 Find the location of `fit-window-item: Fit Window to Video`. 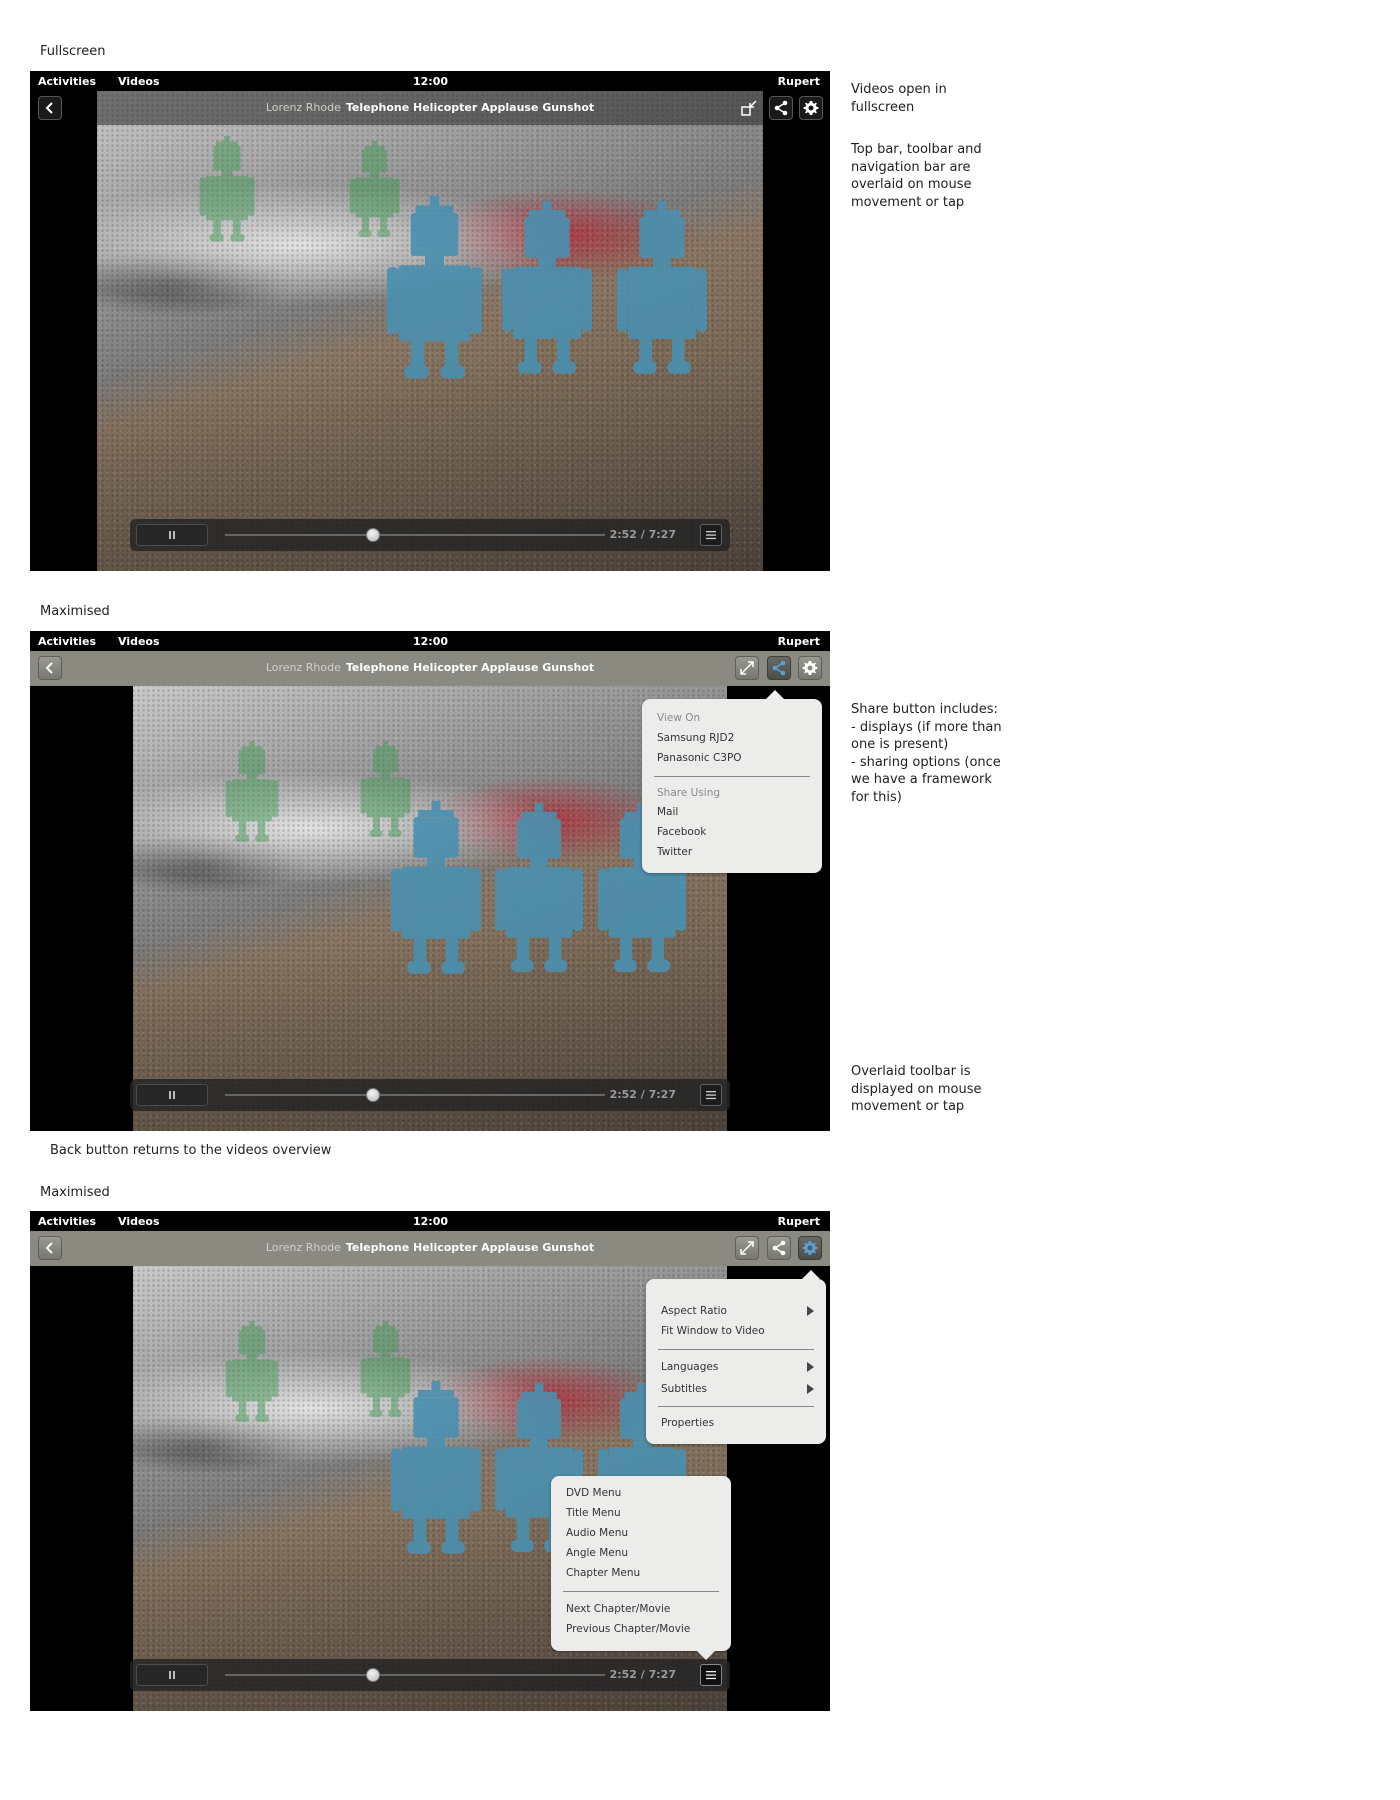

fit-window-item: Fit Window to Video is located at coordinates (713, 1331).